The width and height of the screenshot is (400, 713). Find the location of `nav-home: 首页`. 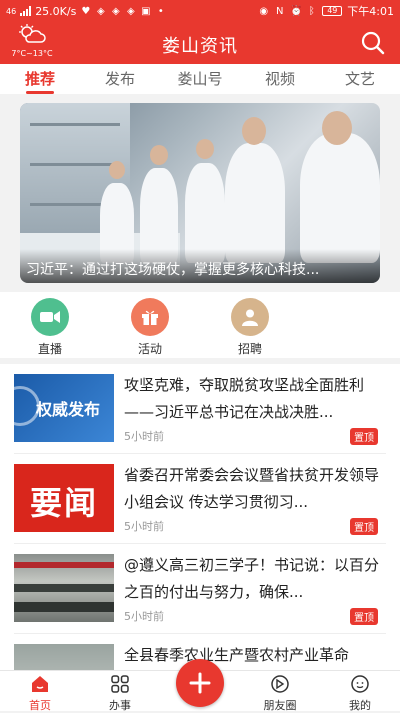

nav-home: 首页 is located at coordinates (40, 691).